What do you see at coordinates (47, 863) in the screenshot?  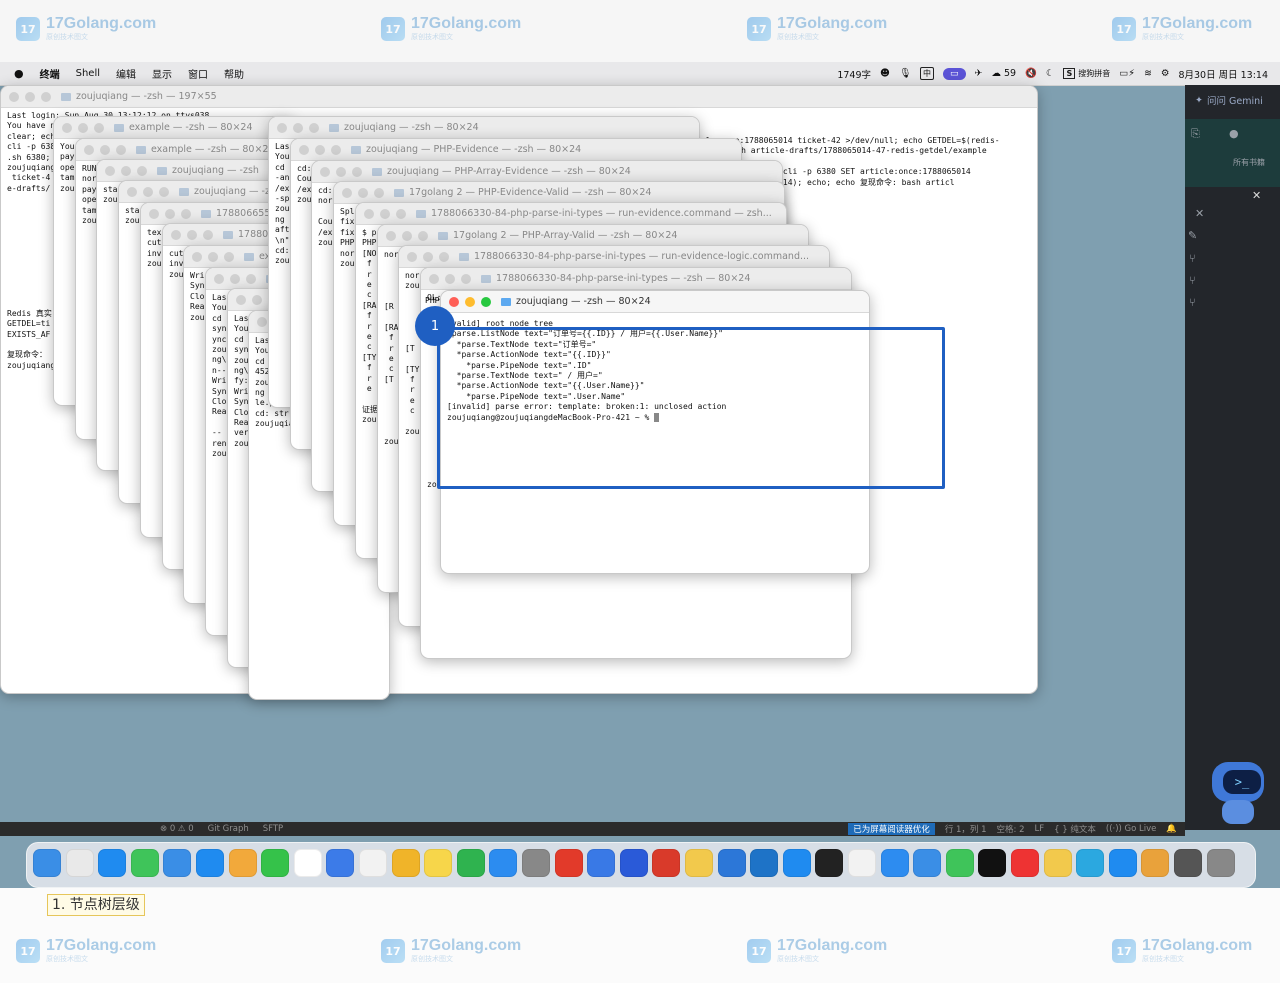 I see `finder-icon` at bounding box center [47, 863].